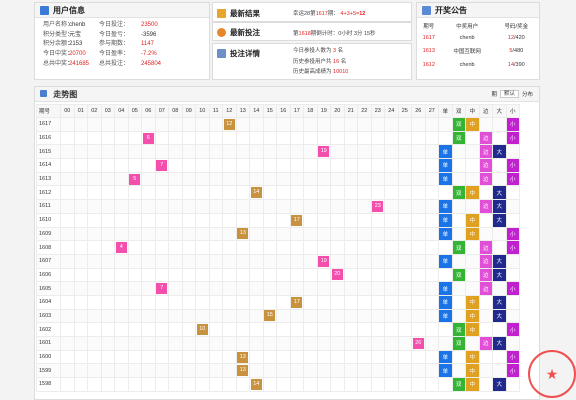 Image resolution: width=576 pixels, height=400 pixels. What do you see at coordinates (77, 25) in the screenshot?
I see `user-info-value: chenb` at bounding box center [77, 25].